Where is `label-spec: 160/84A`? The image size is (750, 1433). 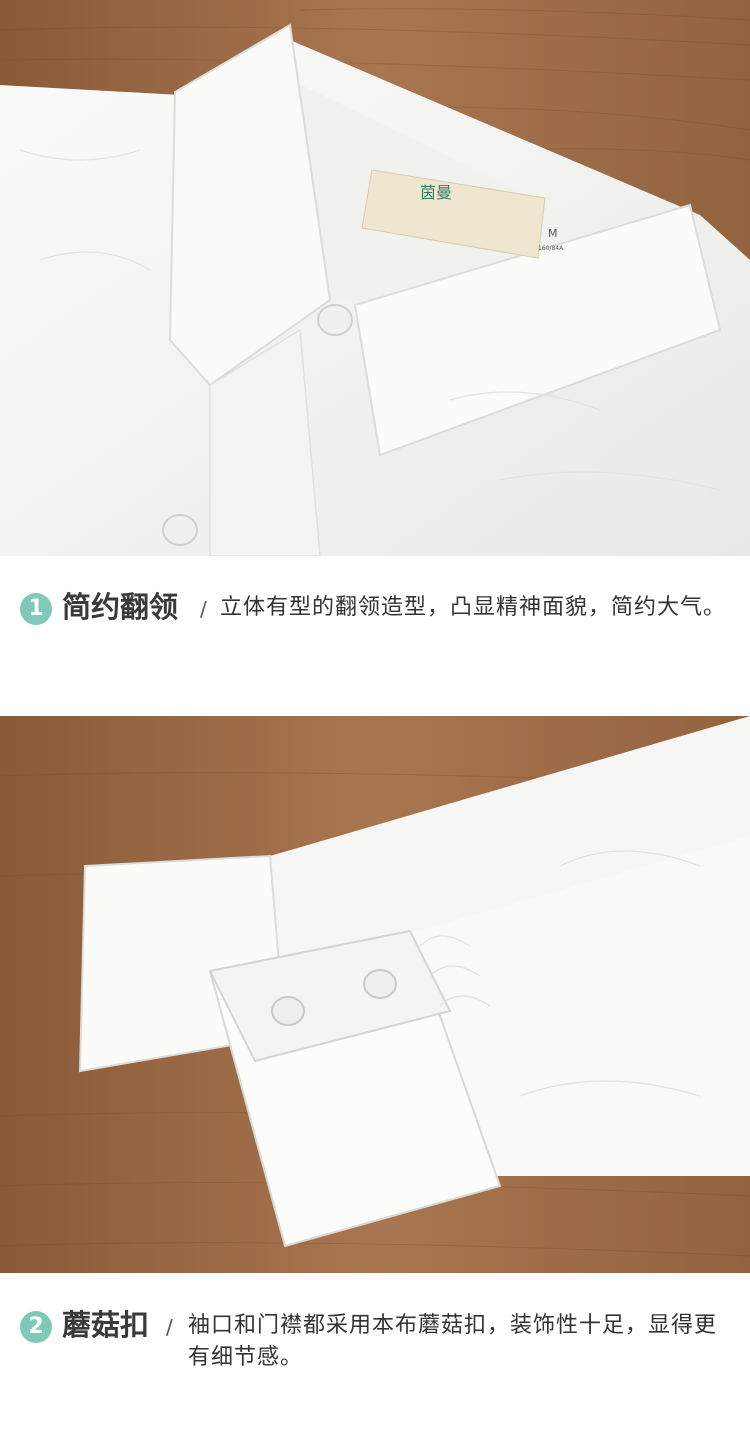 label-spec: 160/84A is located at coordinates (551, 248).